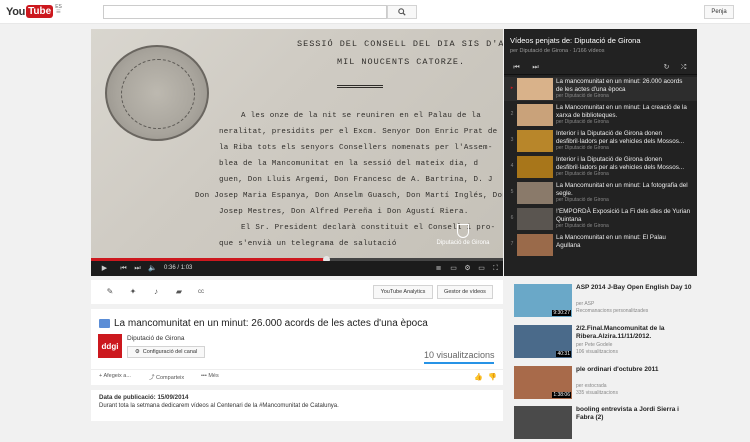  Describe the element at coordinates (170, 352) in the screenshot. I see `channel-settings-label: Configuració del canal` at that location.